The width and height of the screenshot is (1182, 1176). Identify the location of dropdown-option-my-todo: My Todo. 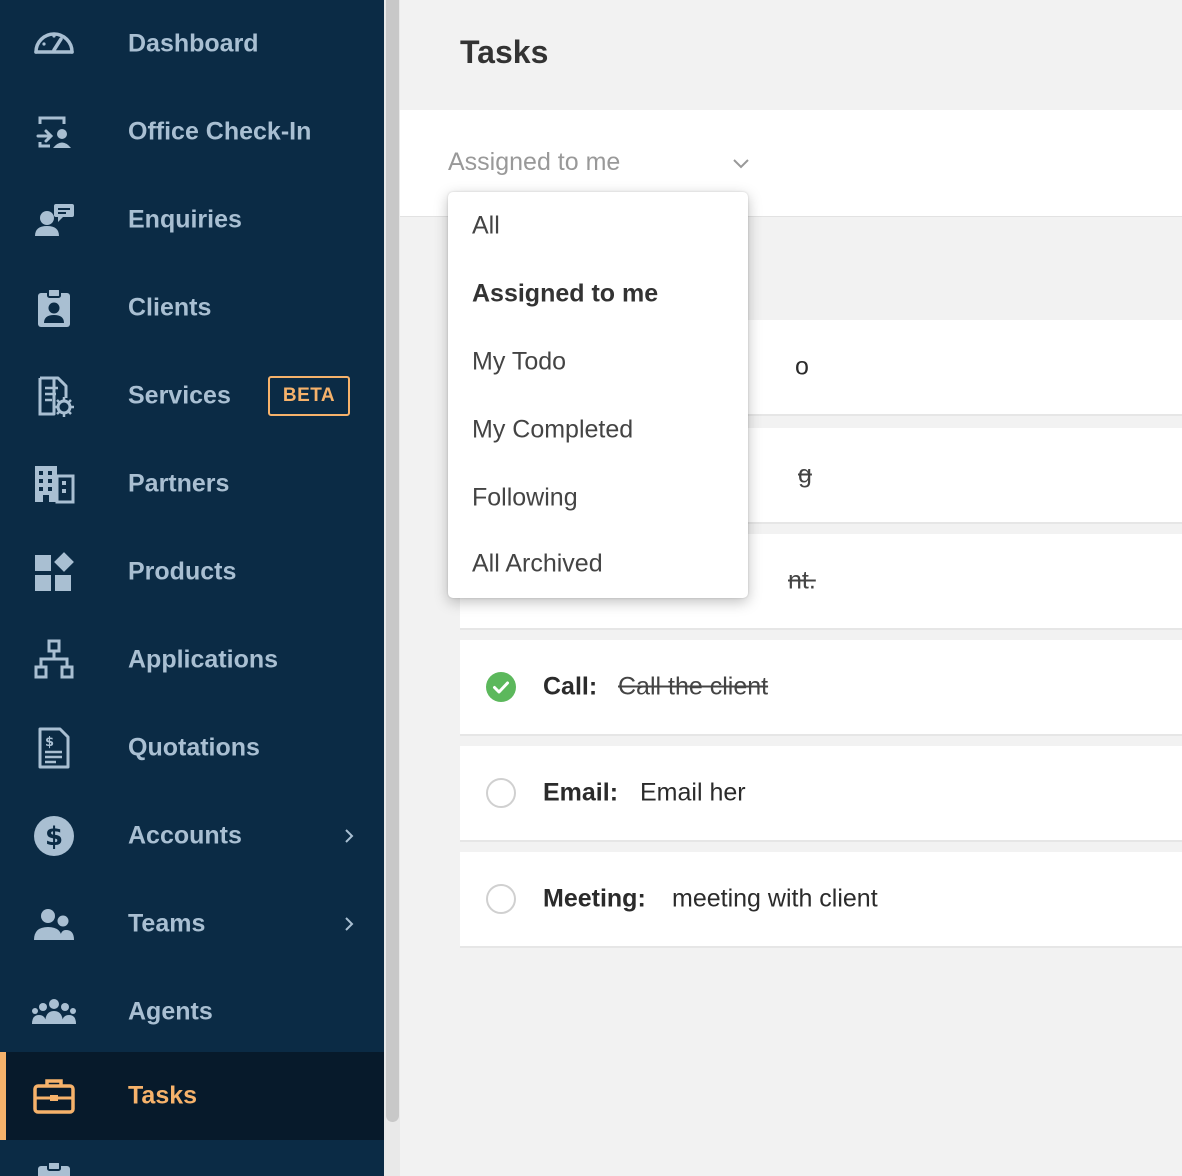
(598, 362).